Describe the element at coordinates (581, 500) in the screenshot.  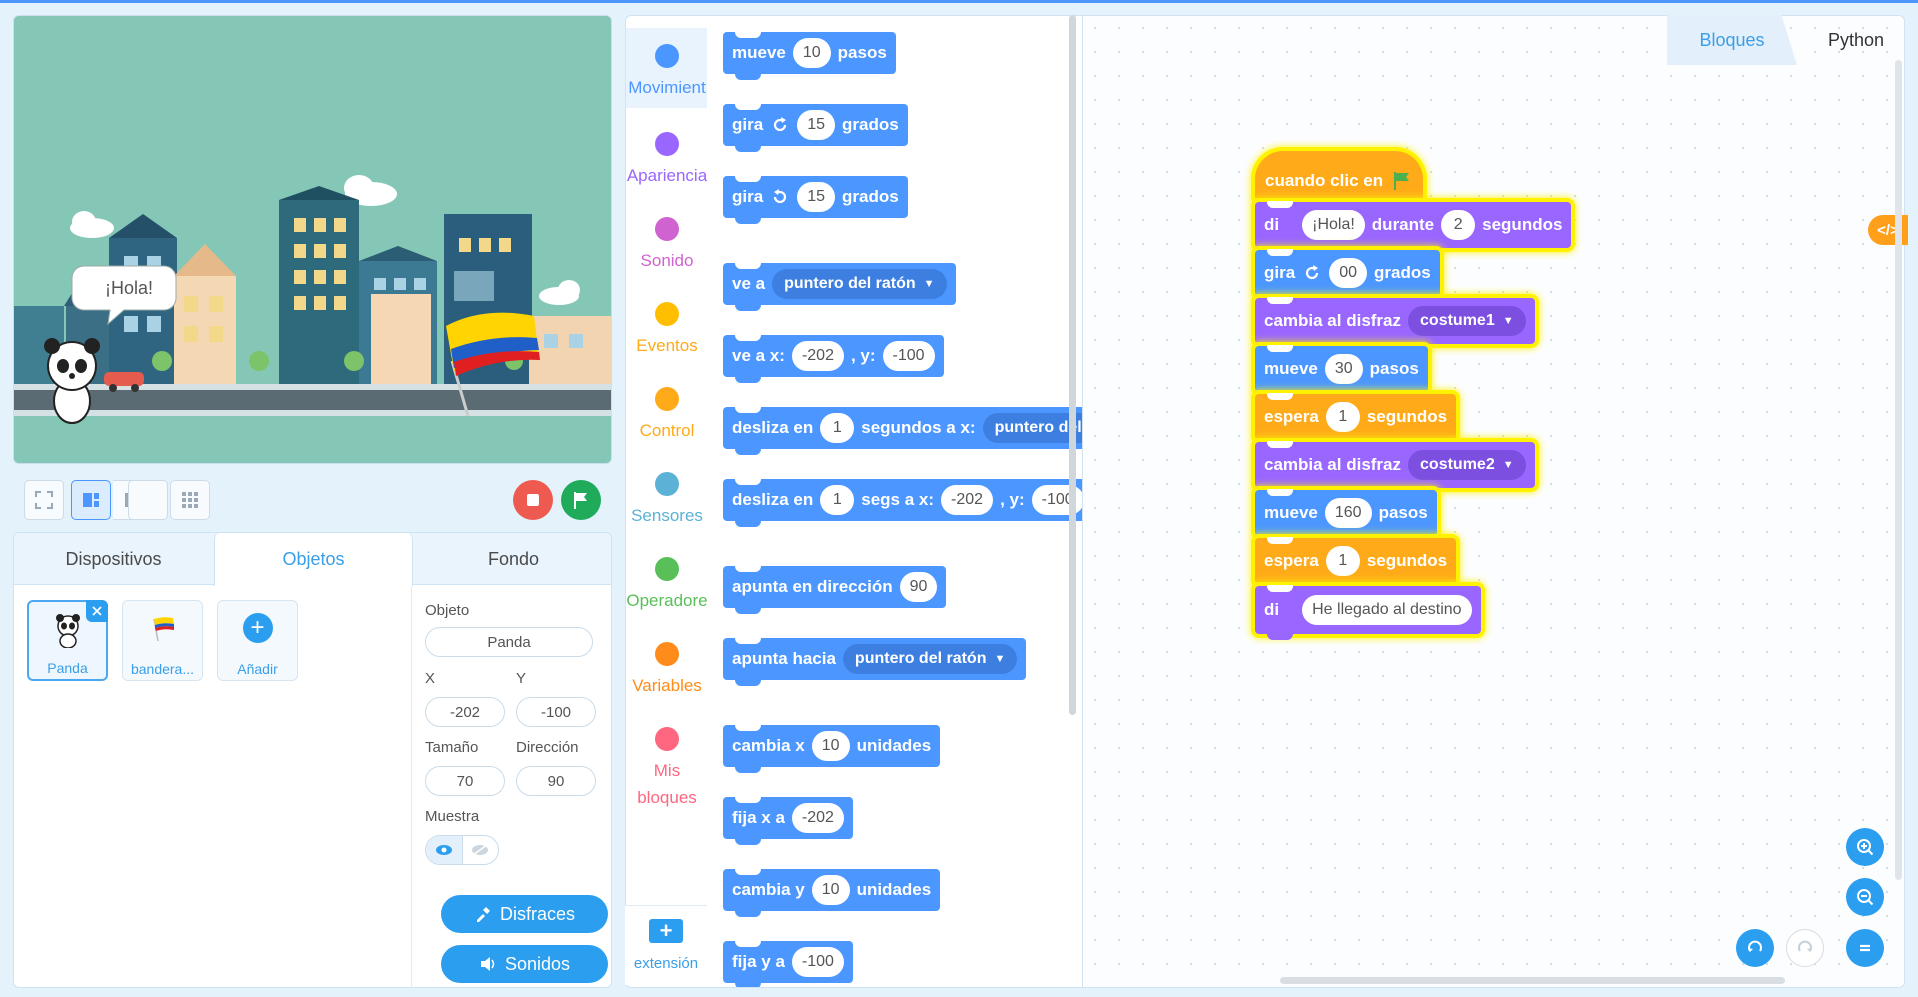
I see `green-flag-button` at that location.